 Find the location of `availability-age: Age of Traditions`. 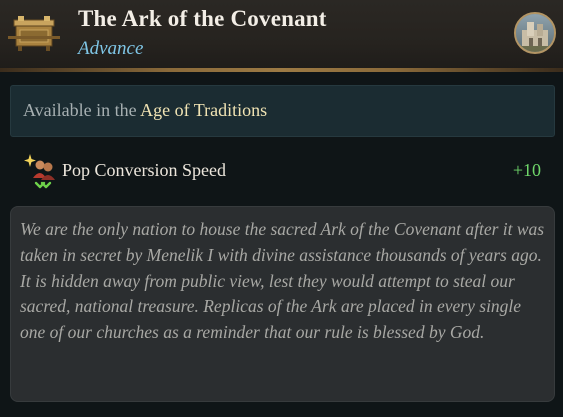

availability-age: Age of Traditions is located at coordinates (204, 110).